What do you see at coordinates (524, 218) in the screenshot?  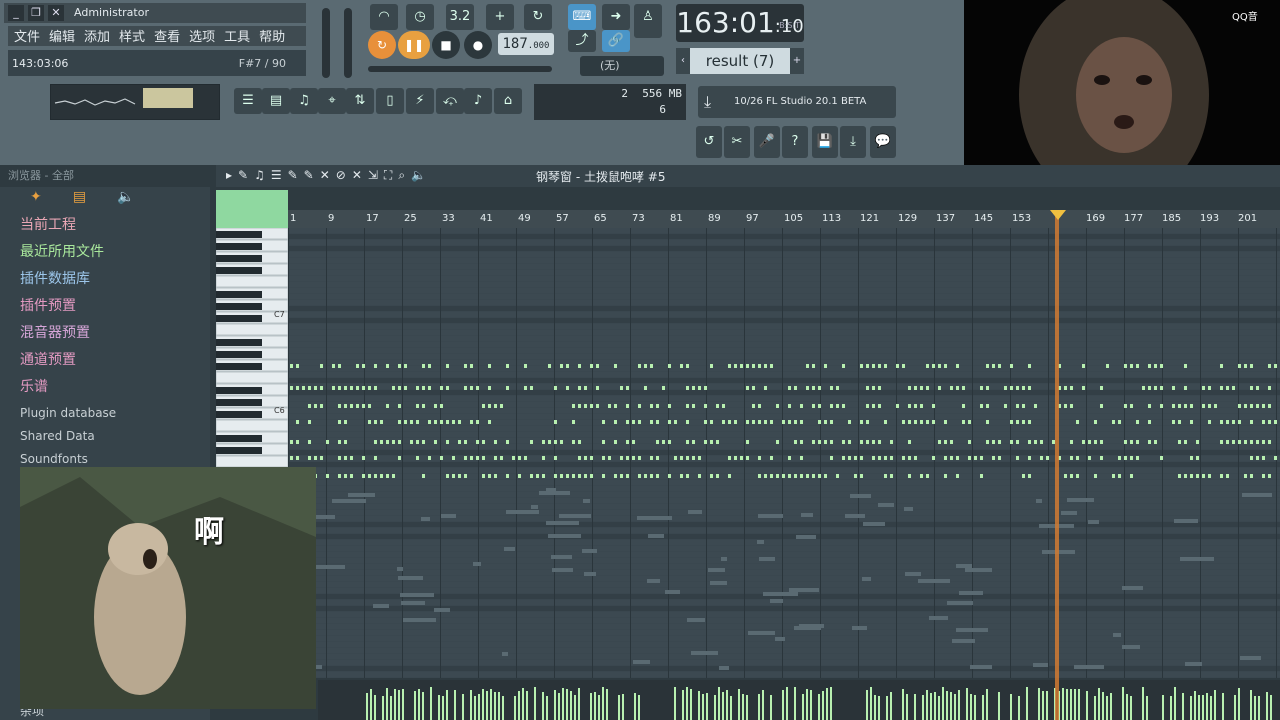 I see `ruler-label: 49` at bounding box center [524, 218].